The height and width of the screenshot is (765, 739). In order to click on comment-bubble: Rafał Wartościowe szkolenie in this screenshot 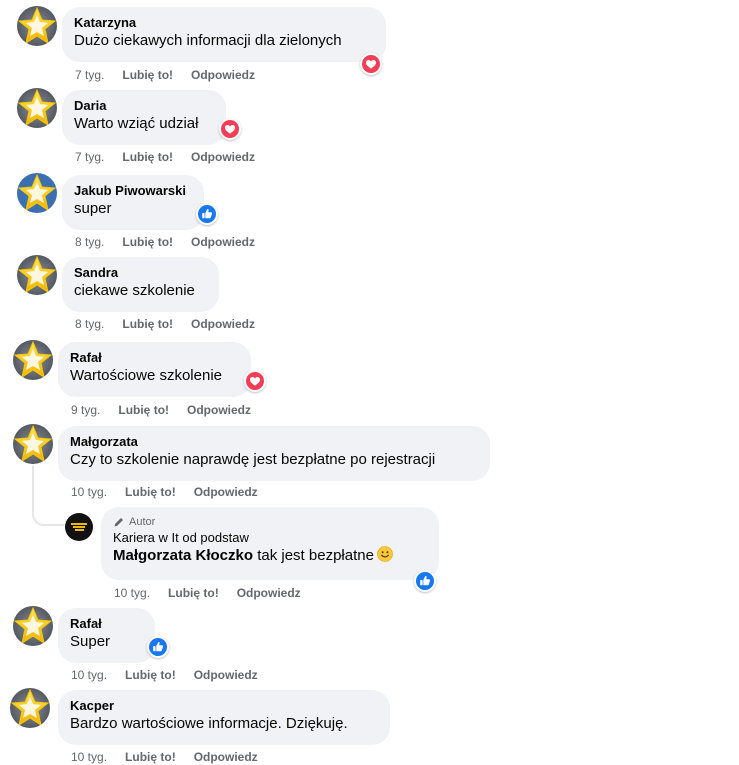, I will do `click(154, 369)`.